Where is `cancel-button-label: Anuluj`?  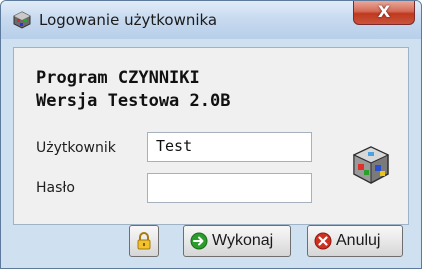
cancel-button-label: Anuluj is located at coordinates (358, 240).